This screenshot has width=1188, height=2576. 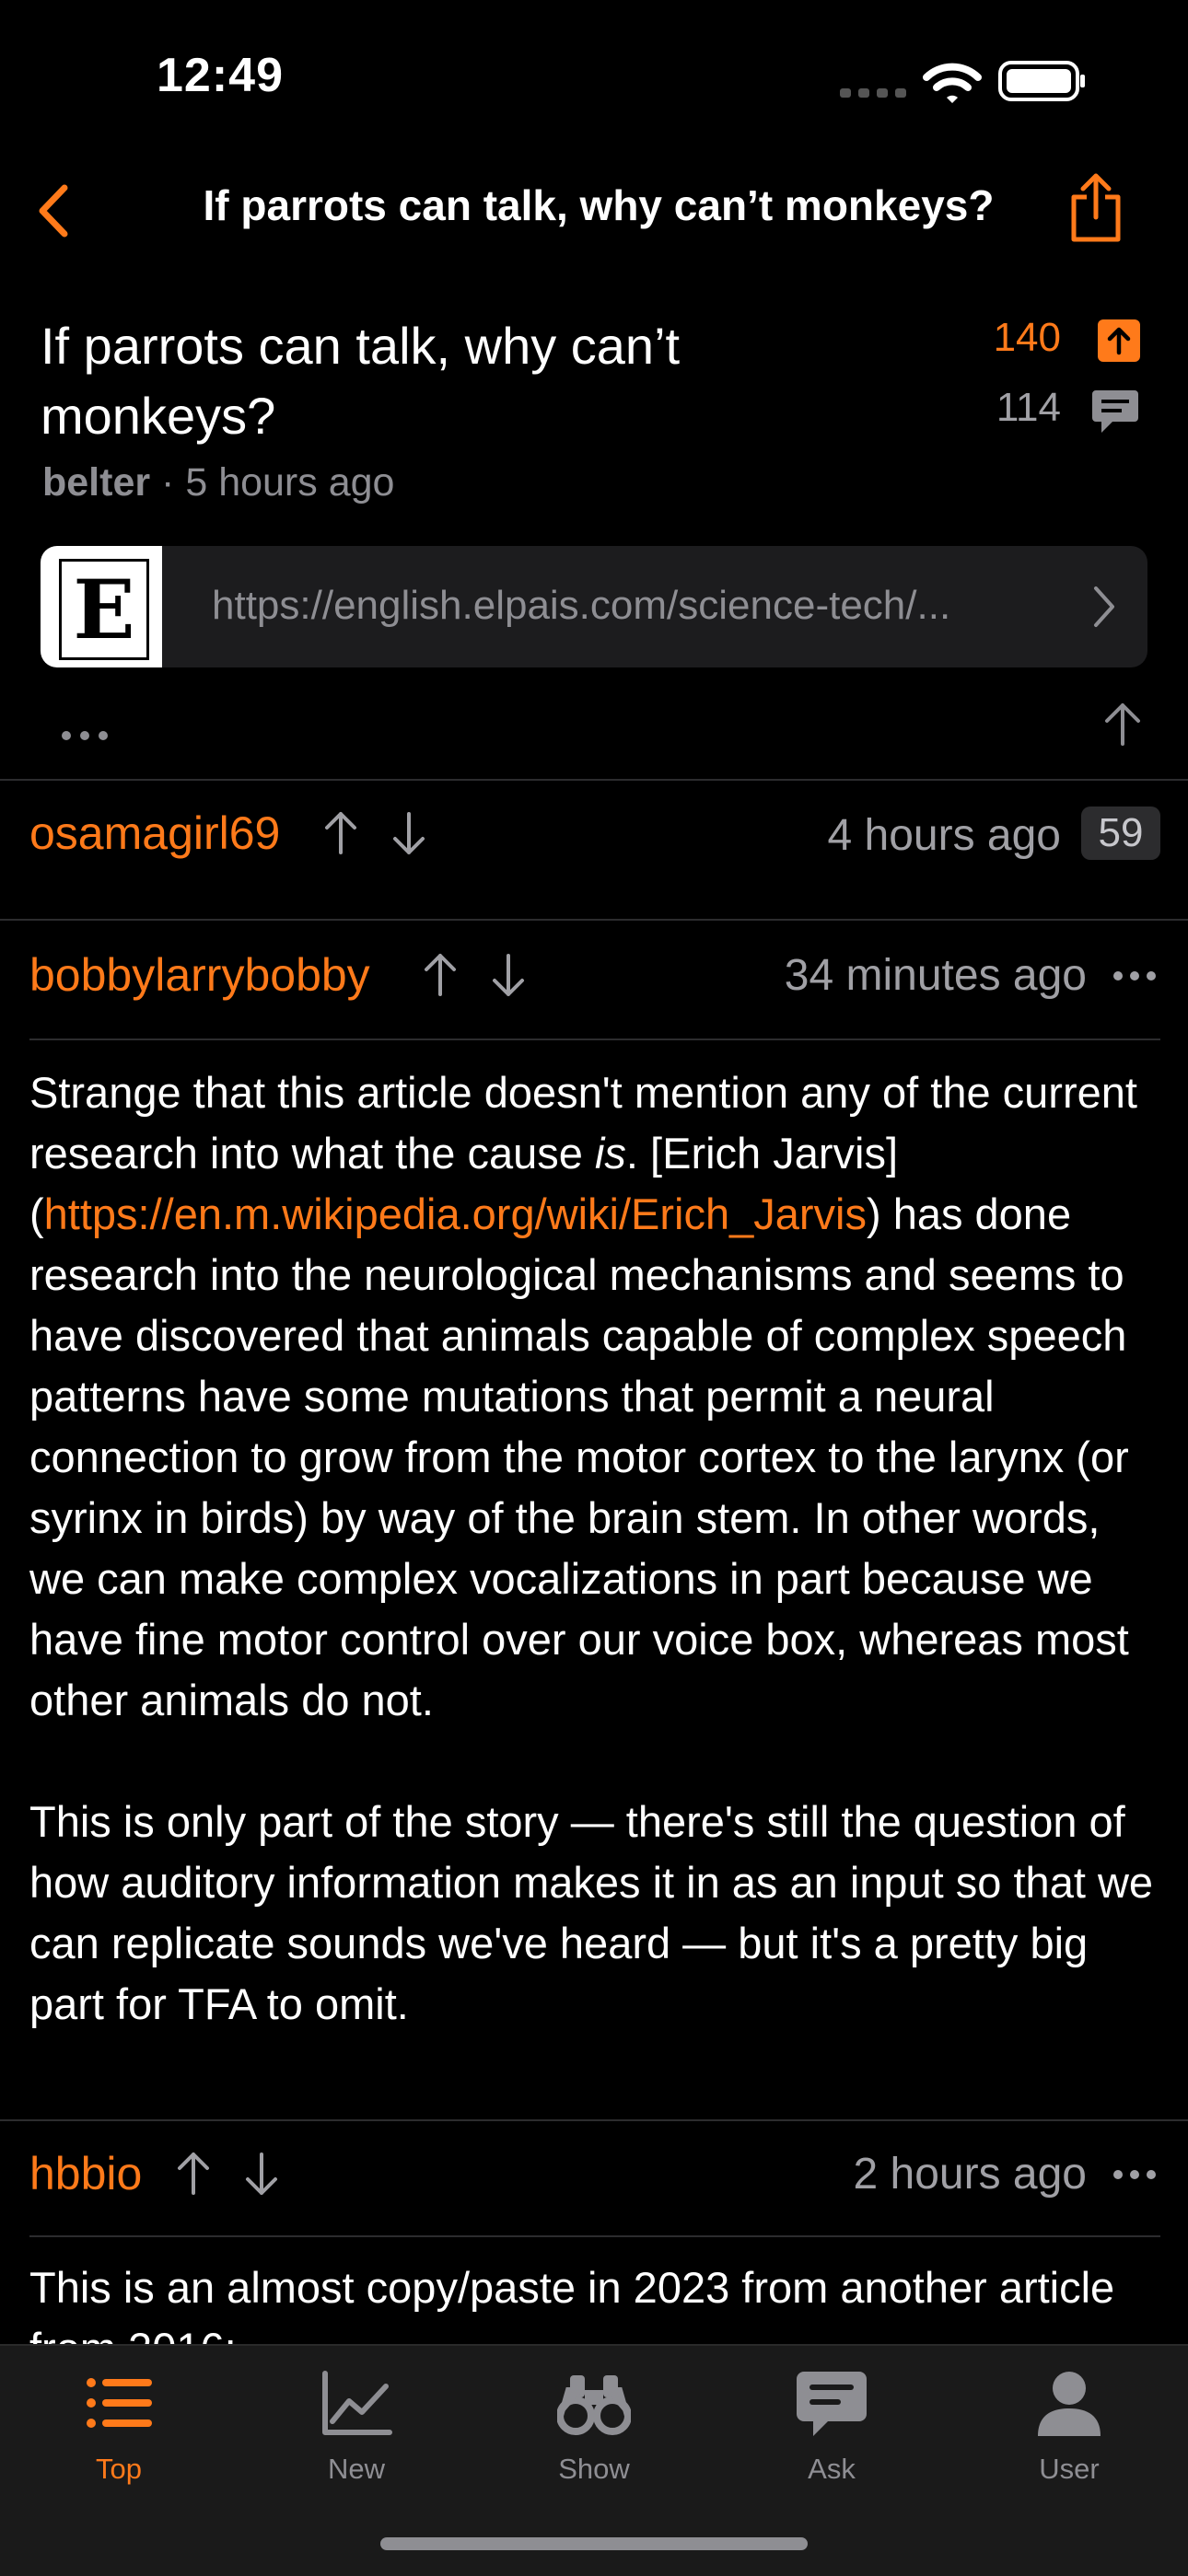 What do you see at coordinates (1096, 208) in the screenshot?
I see `share-icon` at bounding box center [1096, 208].